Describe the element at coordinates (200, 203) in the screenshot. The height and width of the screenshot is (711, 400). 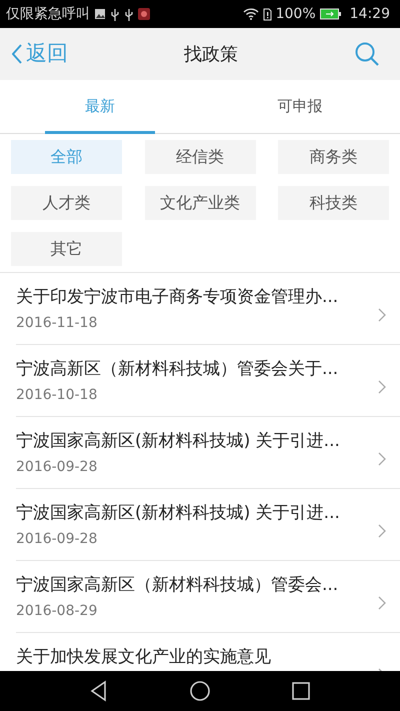
I see `category-chip: 文化产业类` at that location.